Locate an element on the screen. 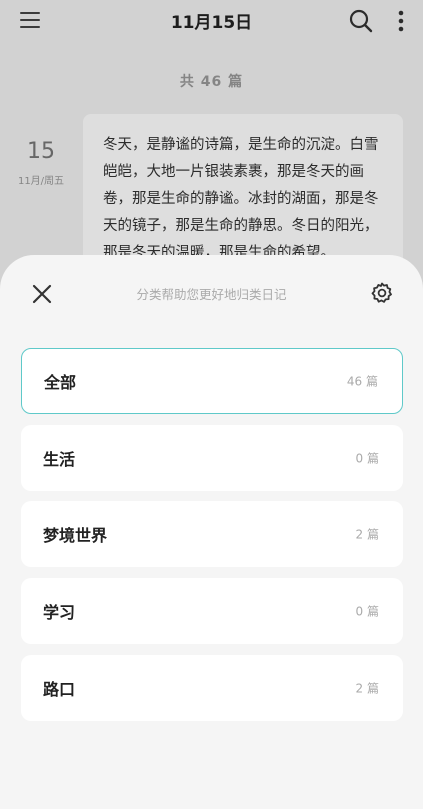  settings-icon is located at coordinates (382, 293).